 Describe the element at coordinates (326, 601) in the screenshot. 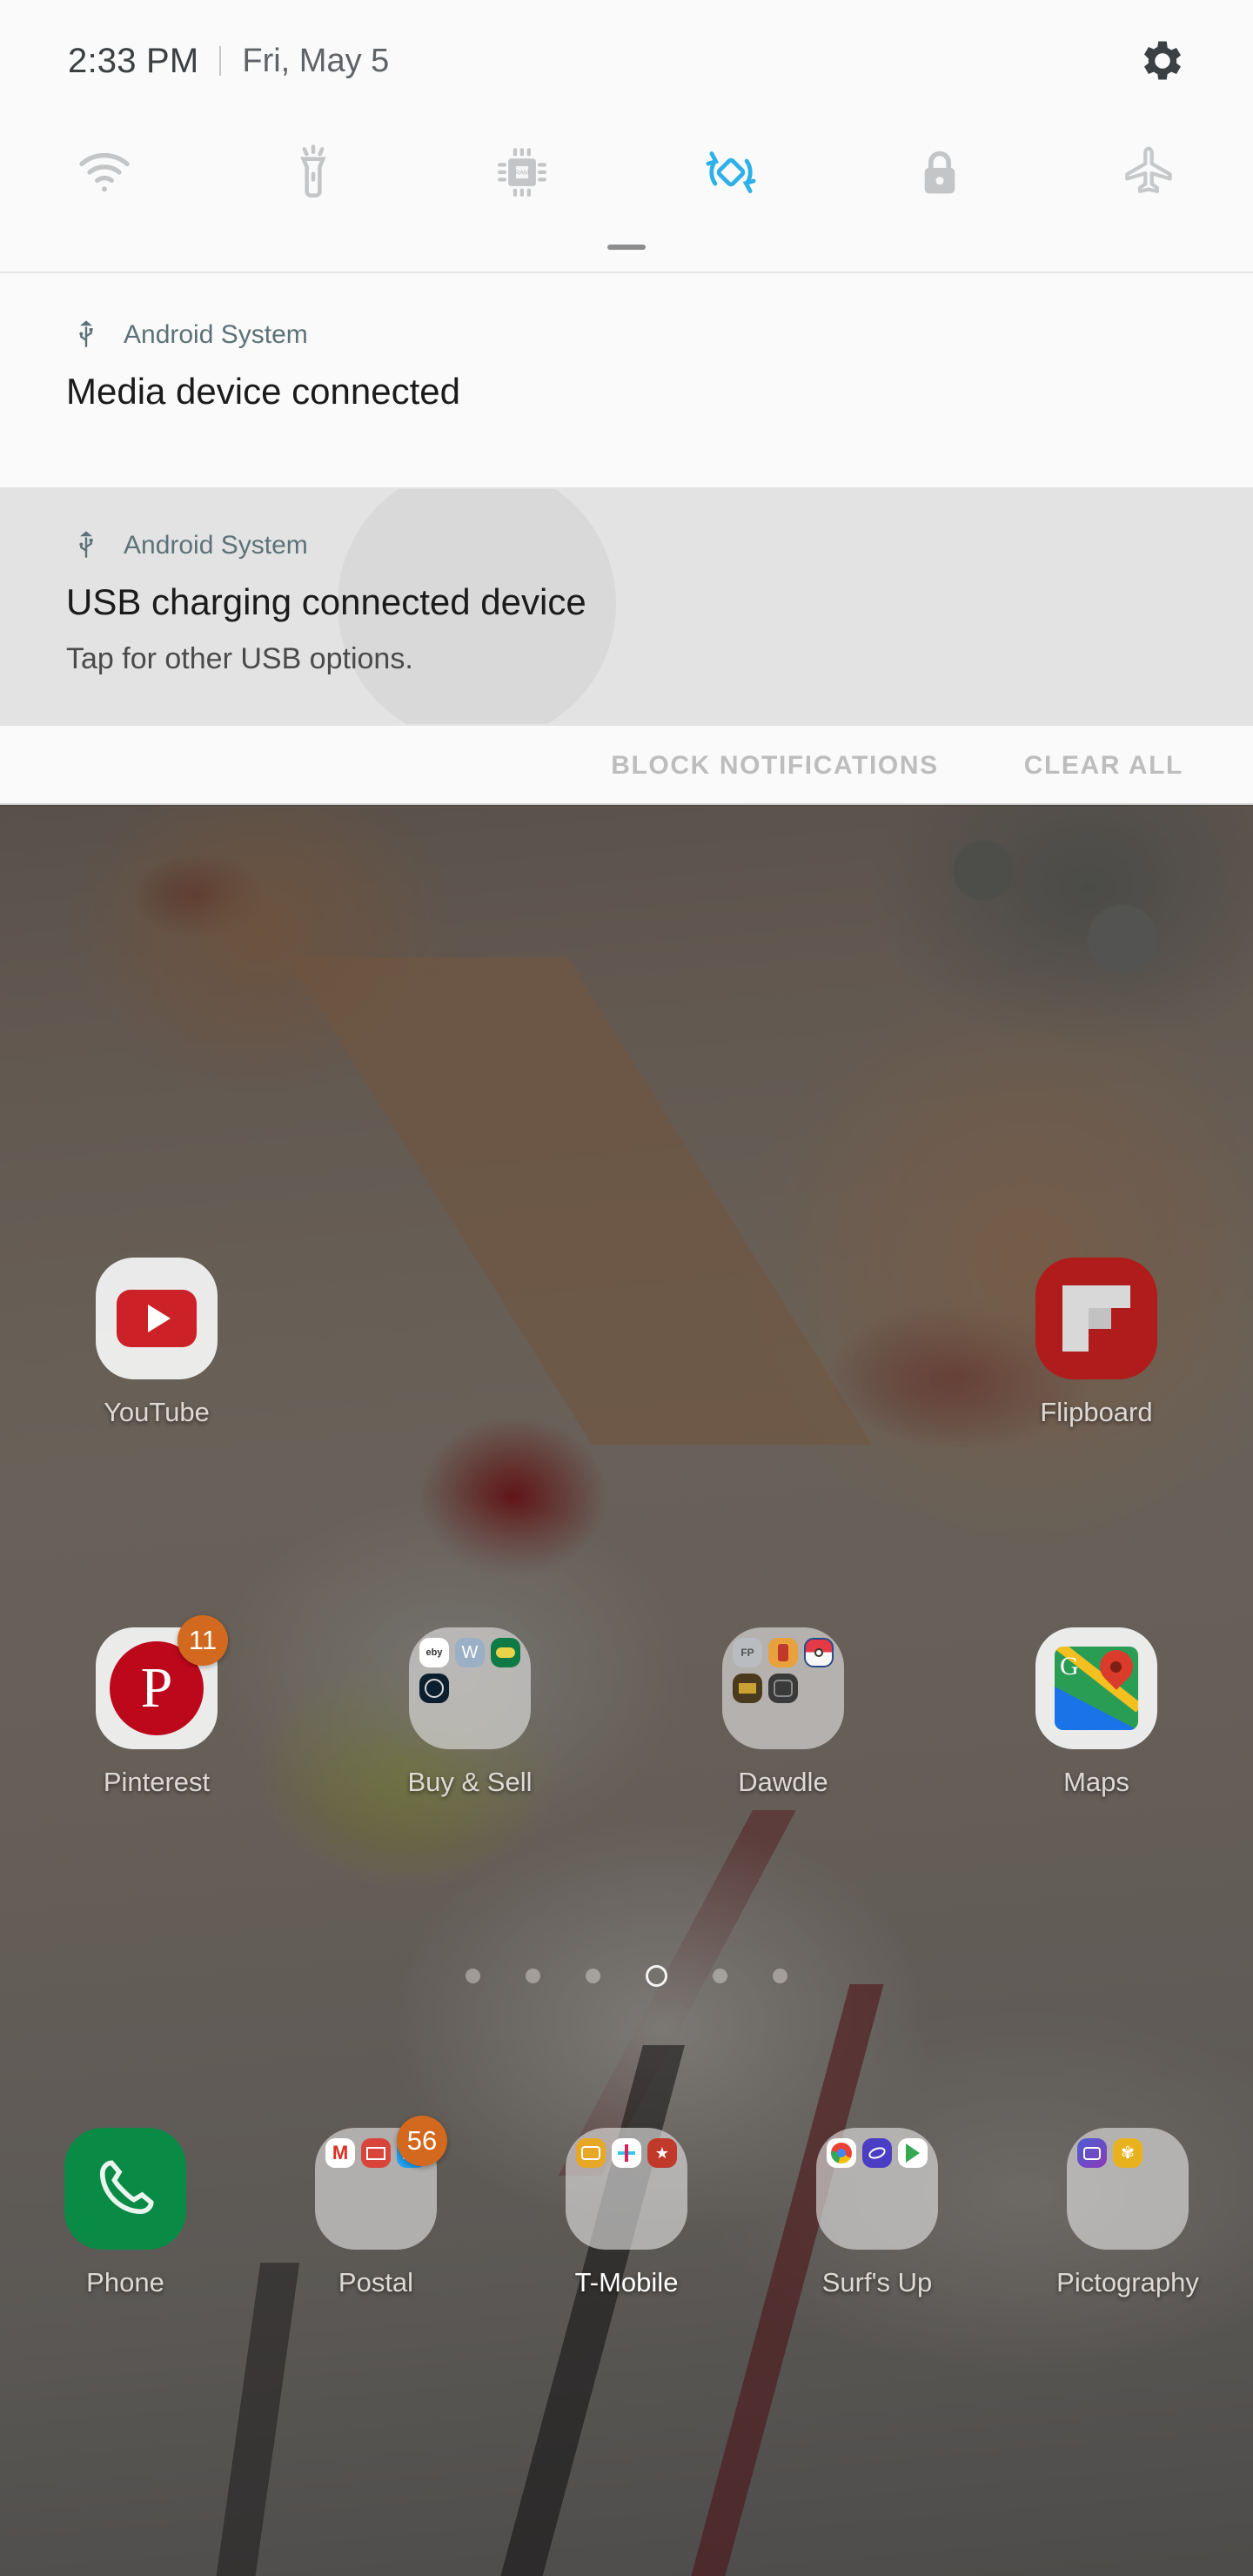

I see `notification-title: USB charging connected device` at that location.